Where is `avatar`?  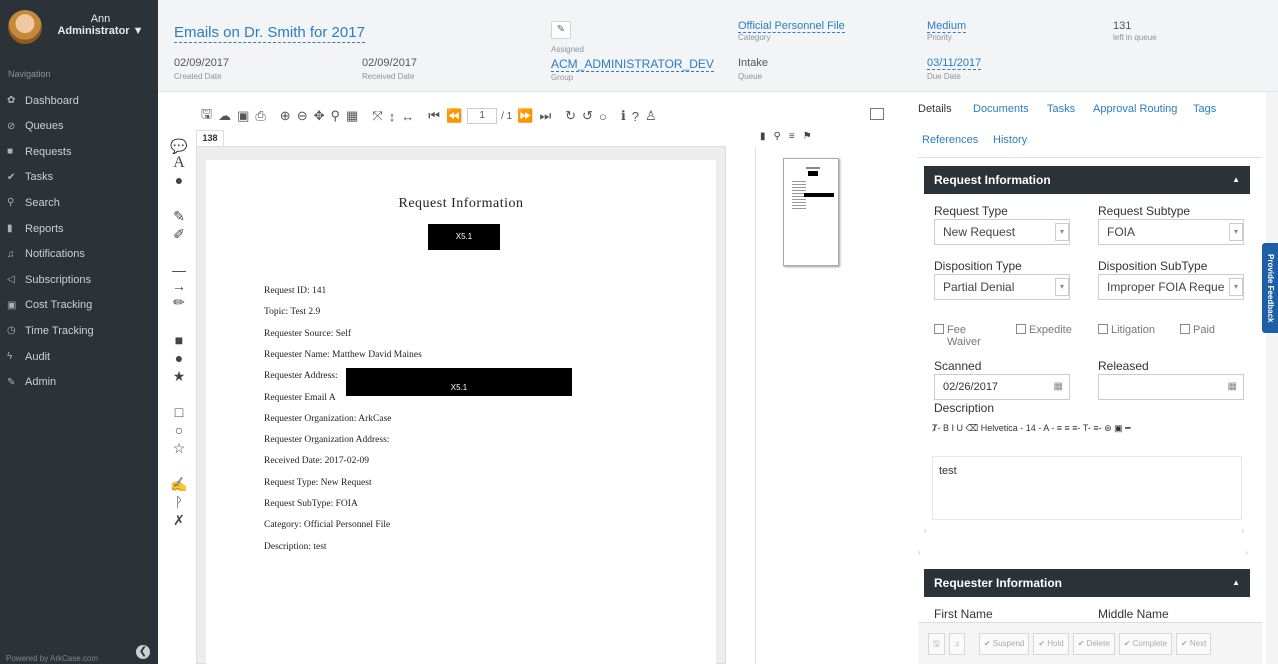
avatar is located at coordinates (25, 27).